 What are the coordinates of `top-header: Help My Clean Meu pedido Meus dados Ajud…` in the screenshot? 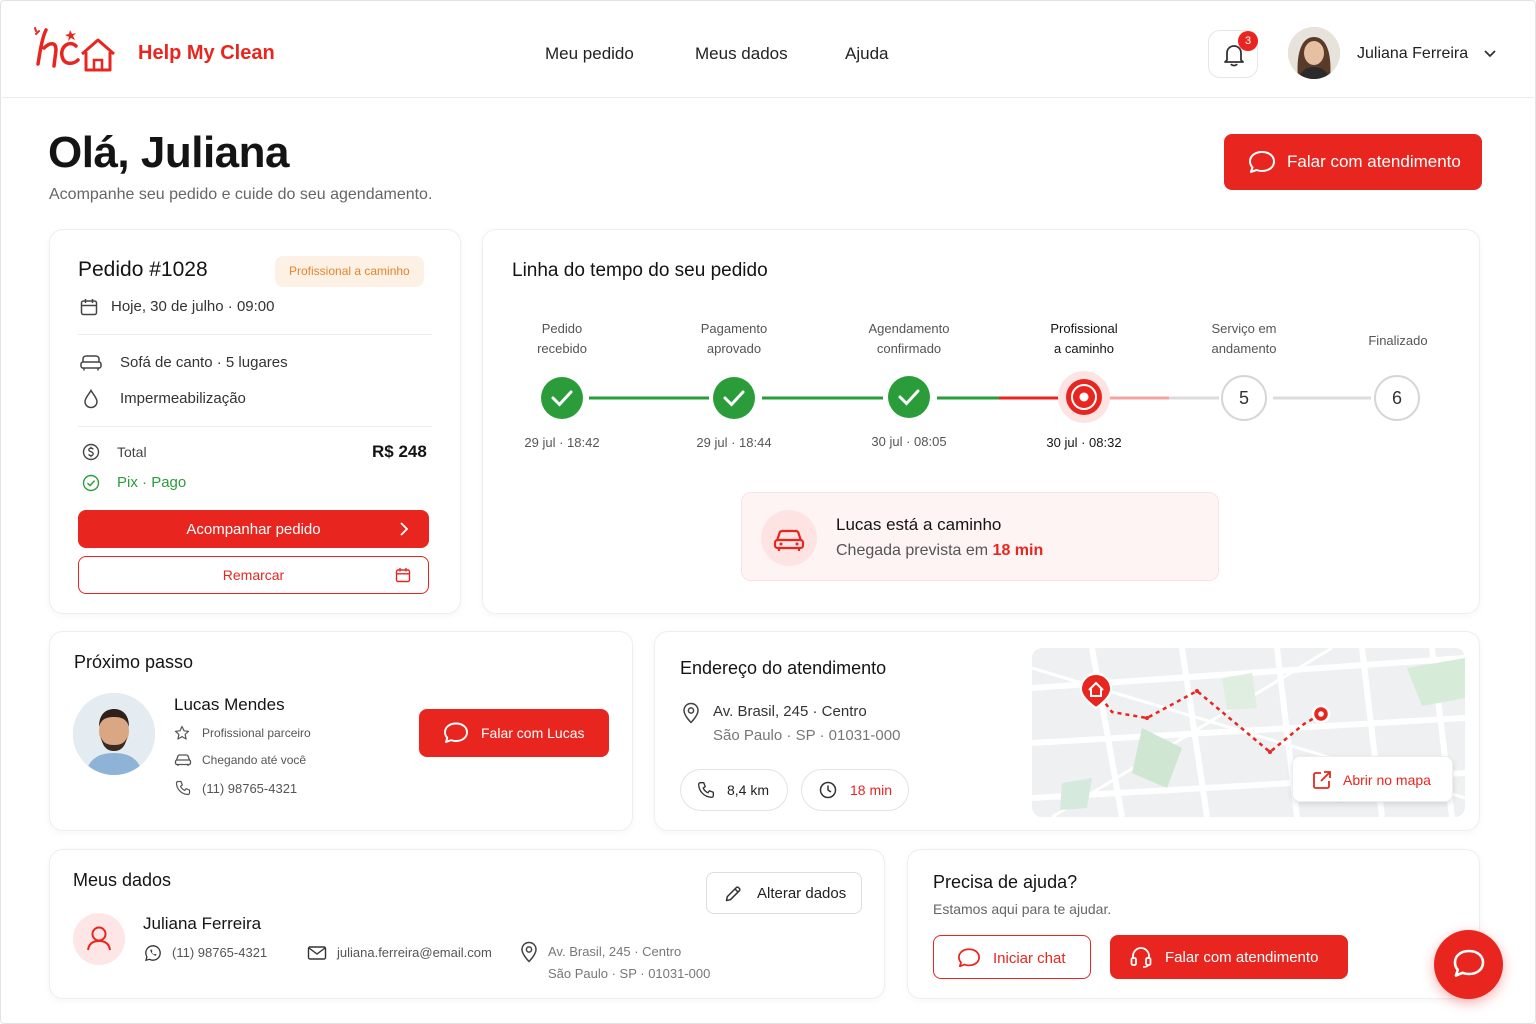 It's located at (768, 49).